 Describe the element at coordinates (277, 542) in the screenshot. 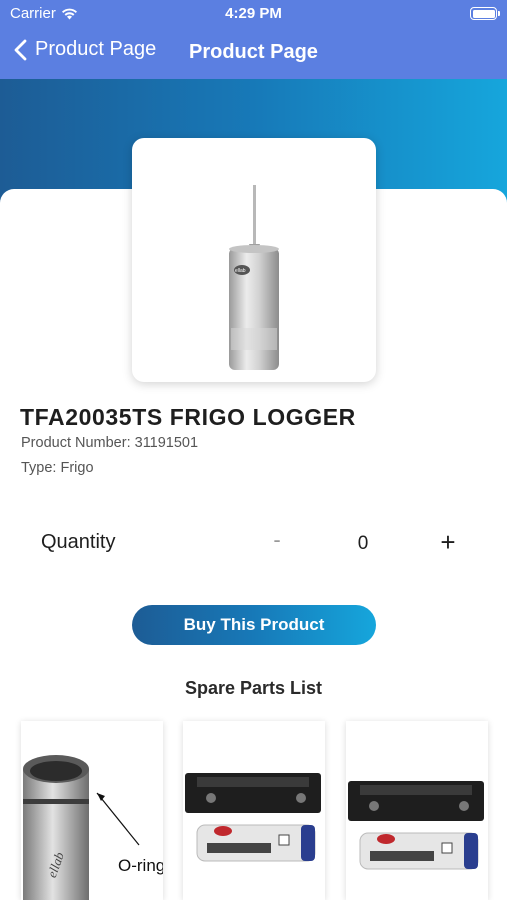

I see `quantity-decrement-button: -` at that location.